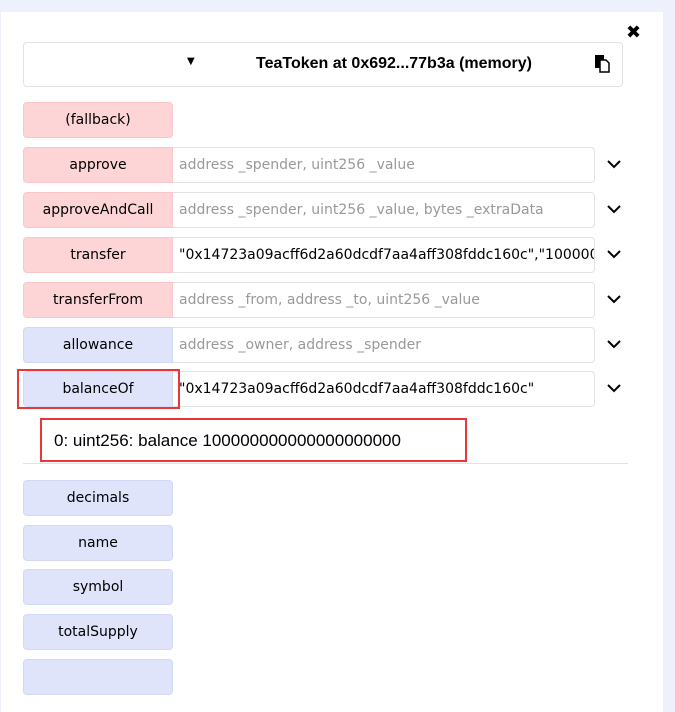 This screenshot has width=675, height=712. What do you see at coordinates (300, 345) in the screenshot?
I see `allowance-args-placeholder: address _owner, address _spender` at bounding box center [300, 345].